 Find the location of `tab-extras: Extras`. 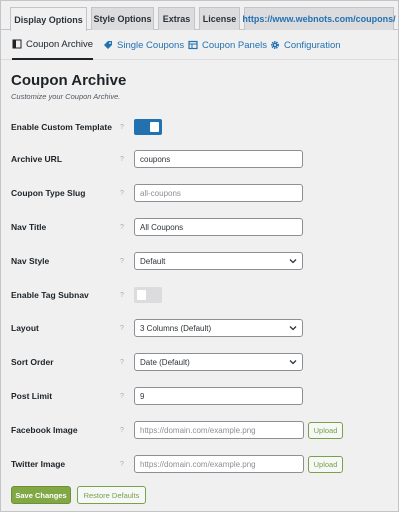

tab-extras: Extras is located at coordinates (176, 18).